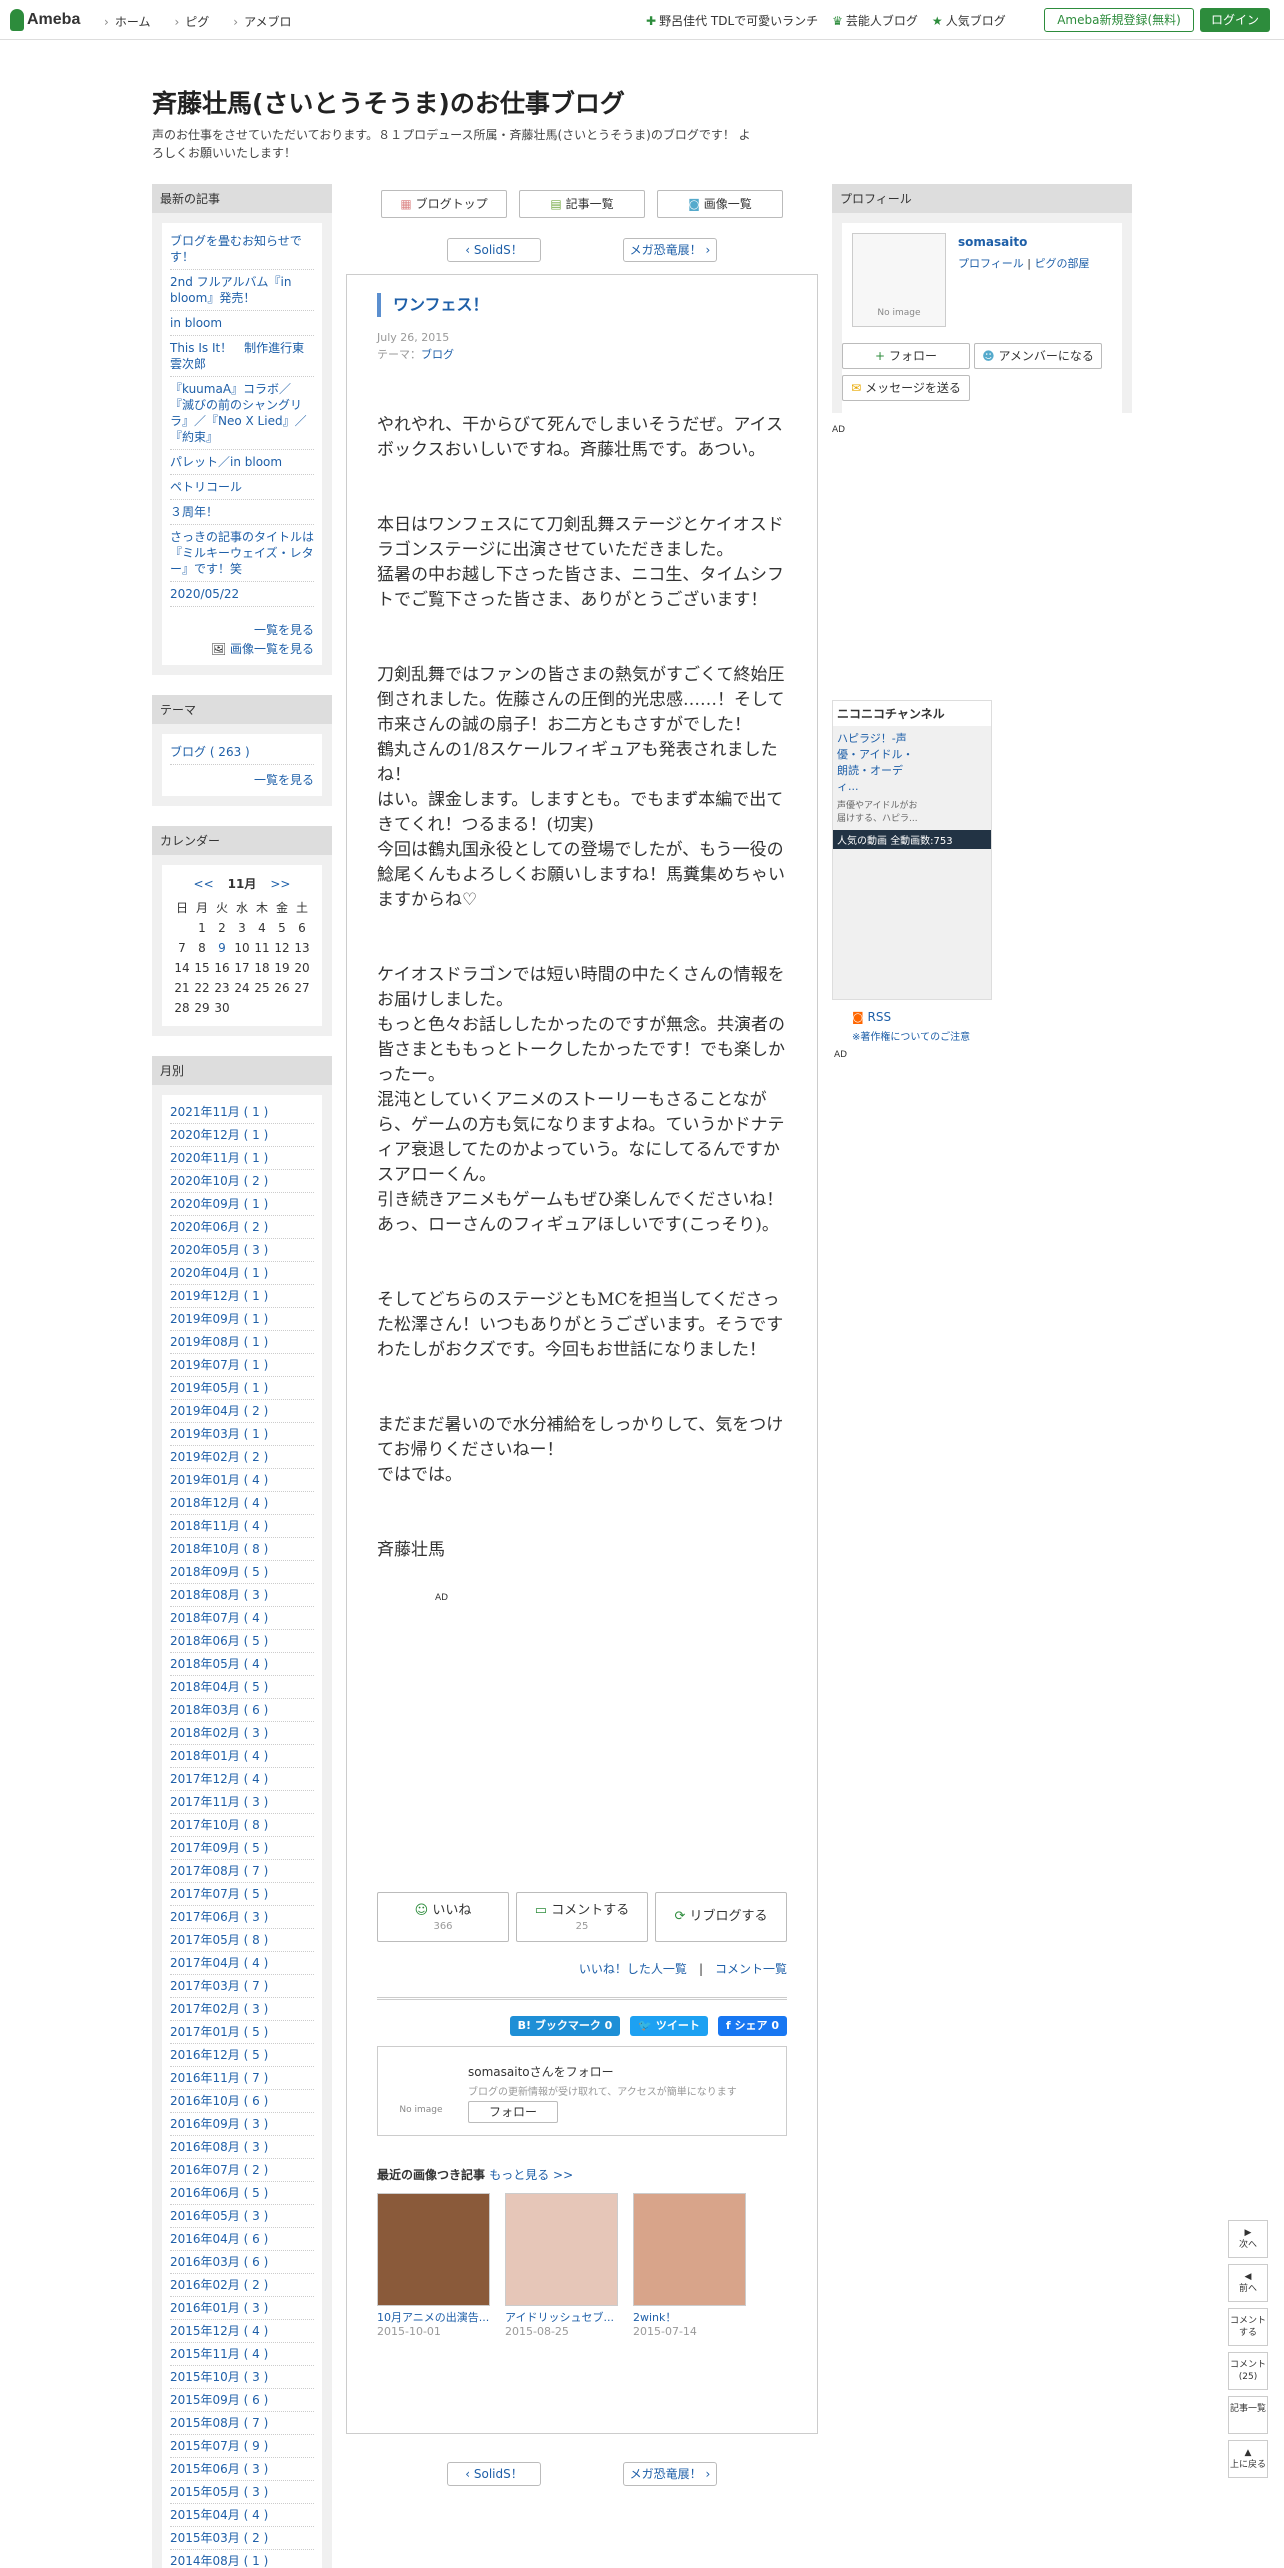  I want to click on monthly-link: 2018年05月 ( 4 ), so click(219, 1664).